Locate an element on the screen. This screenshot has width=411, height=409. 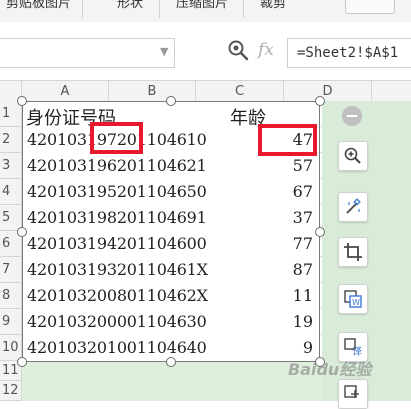
zoom-in-icon is located at coordinates (352, 155).